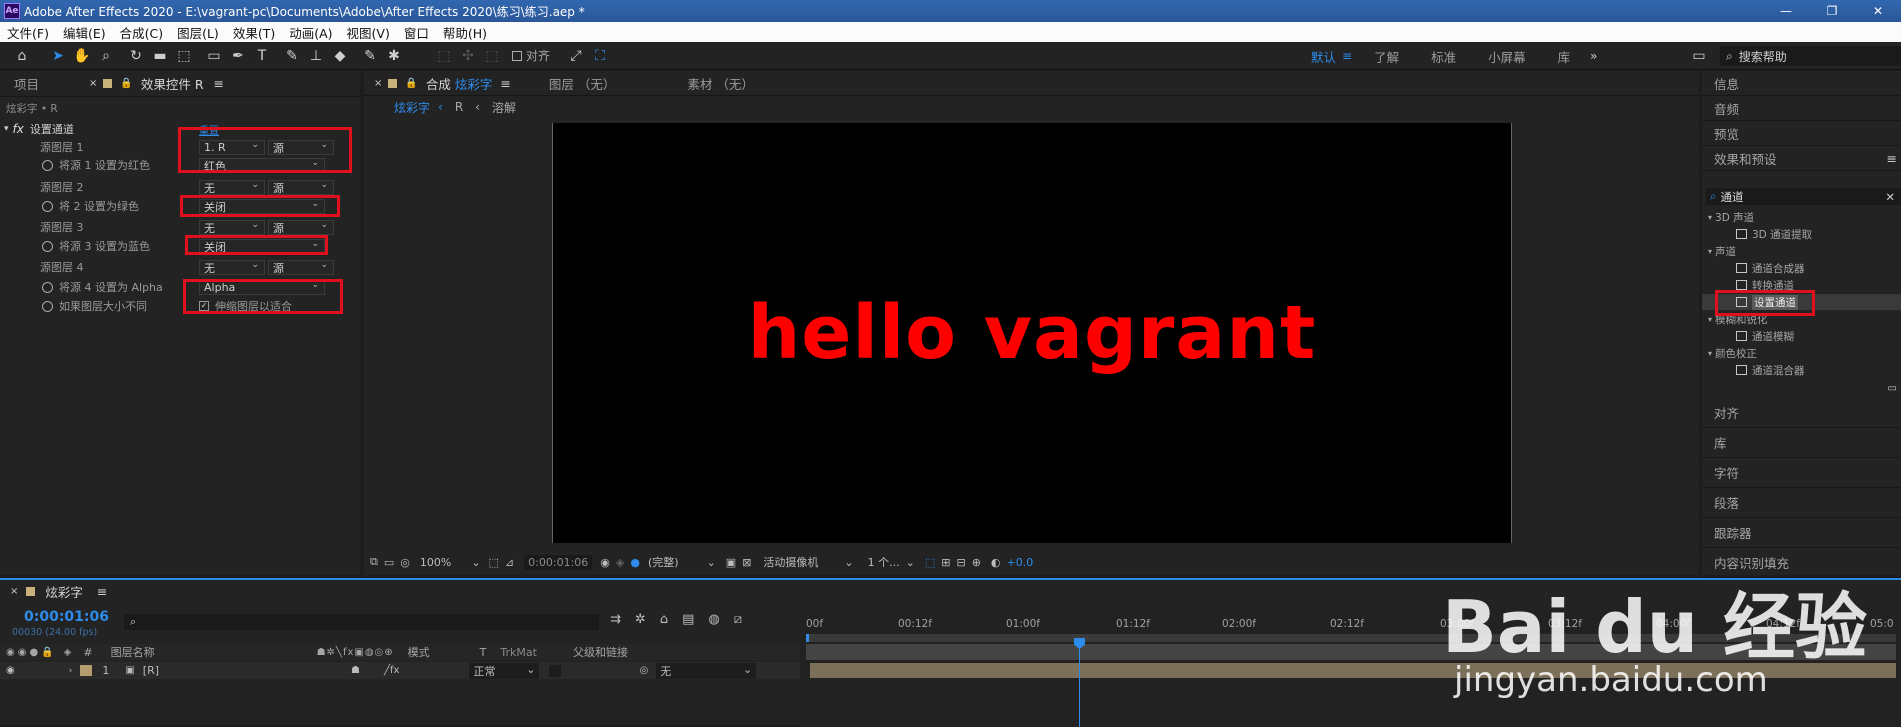 The height and width of the screenshot is (727, 1901). Describe the element at coordinates (340, 56) in the screenshot. I see `eraser-tool-icon: ◆` at that location.